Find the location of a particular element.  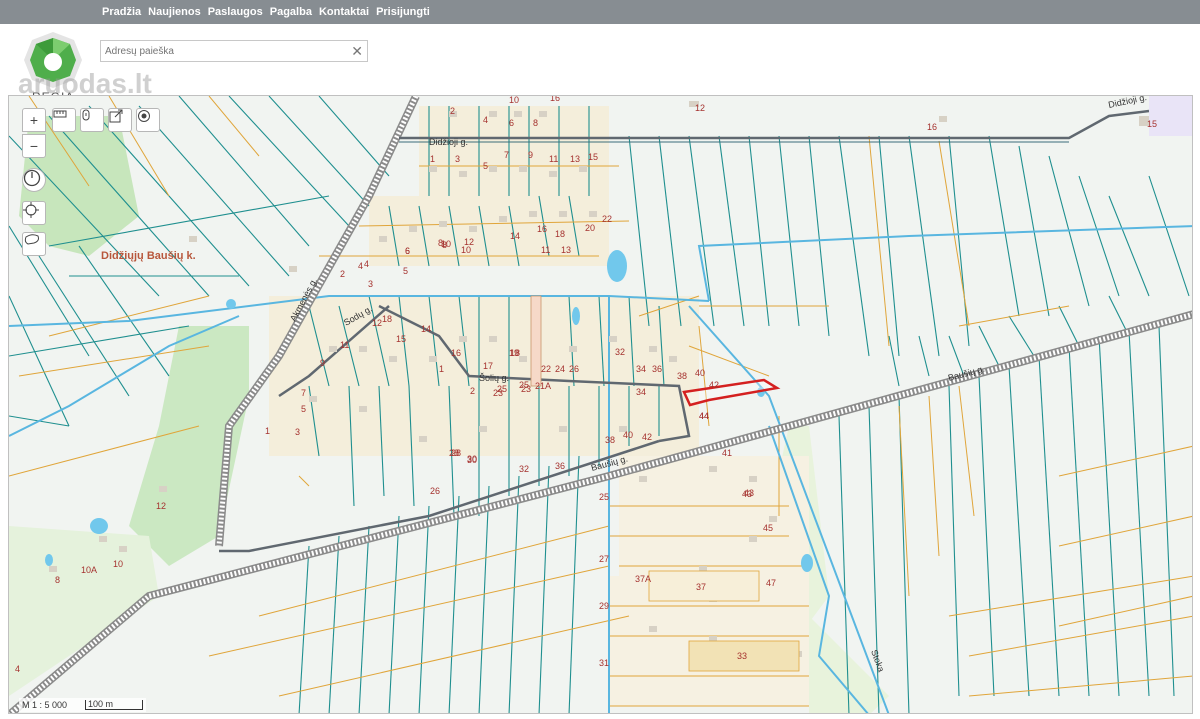

share-button is located at coordinates (120, 120).